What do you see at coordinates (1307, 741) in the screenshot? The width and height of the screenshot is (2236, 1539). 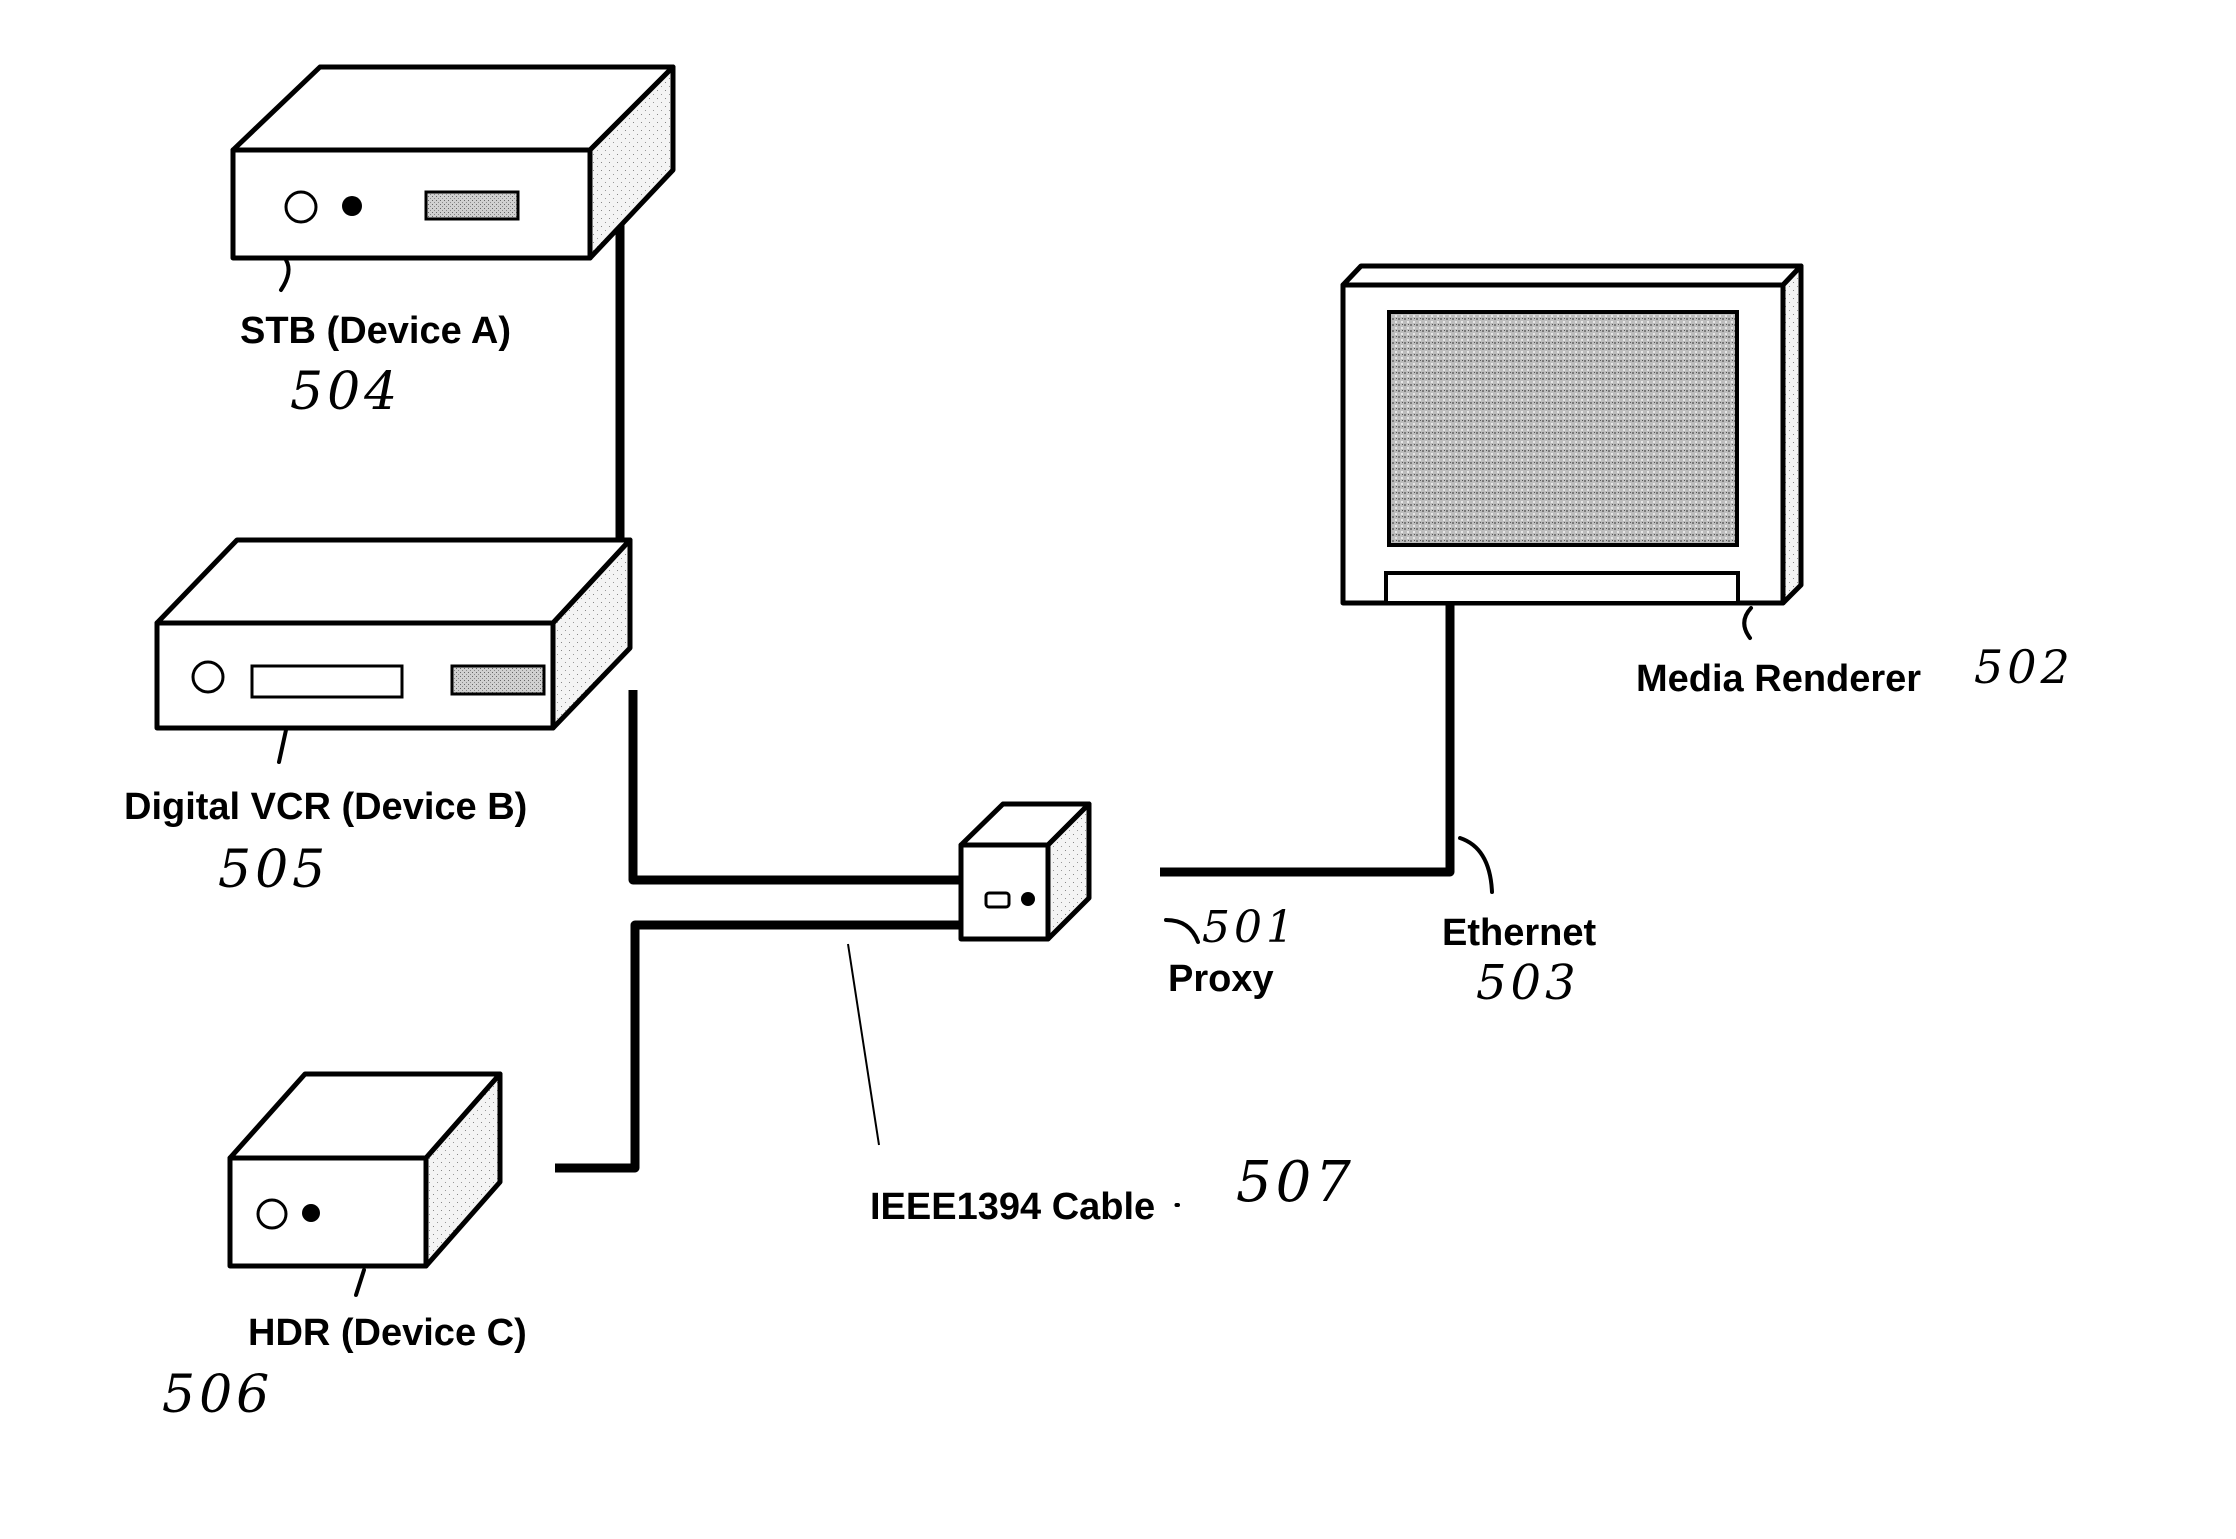 I see `ethernet-cable` at bounding box center [1307, 741].